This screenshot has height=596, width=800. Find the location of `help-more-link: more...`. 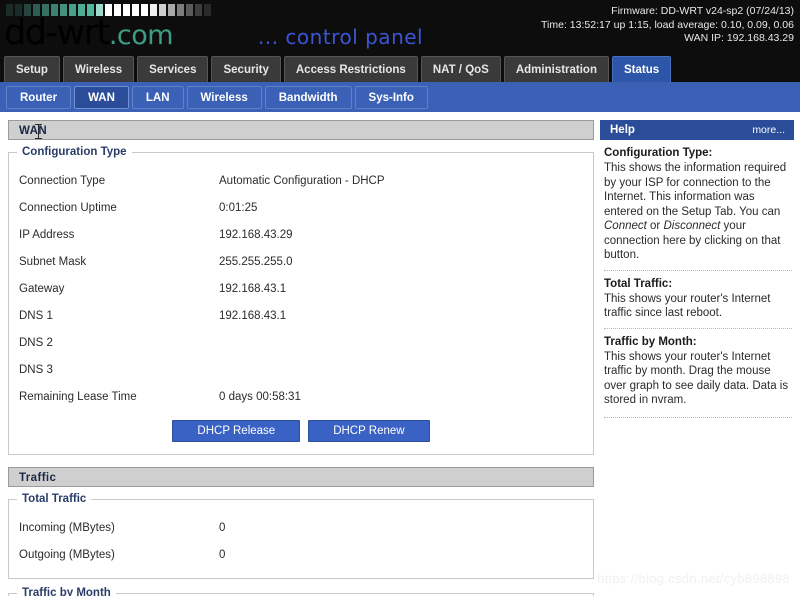

help-more-link: more... is located at coordinates (768, 130).